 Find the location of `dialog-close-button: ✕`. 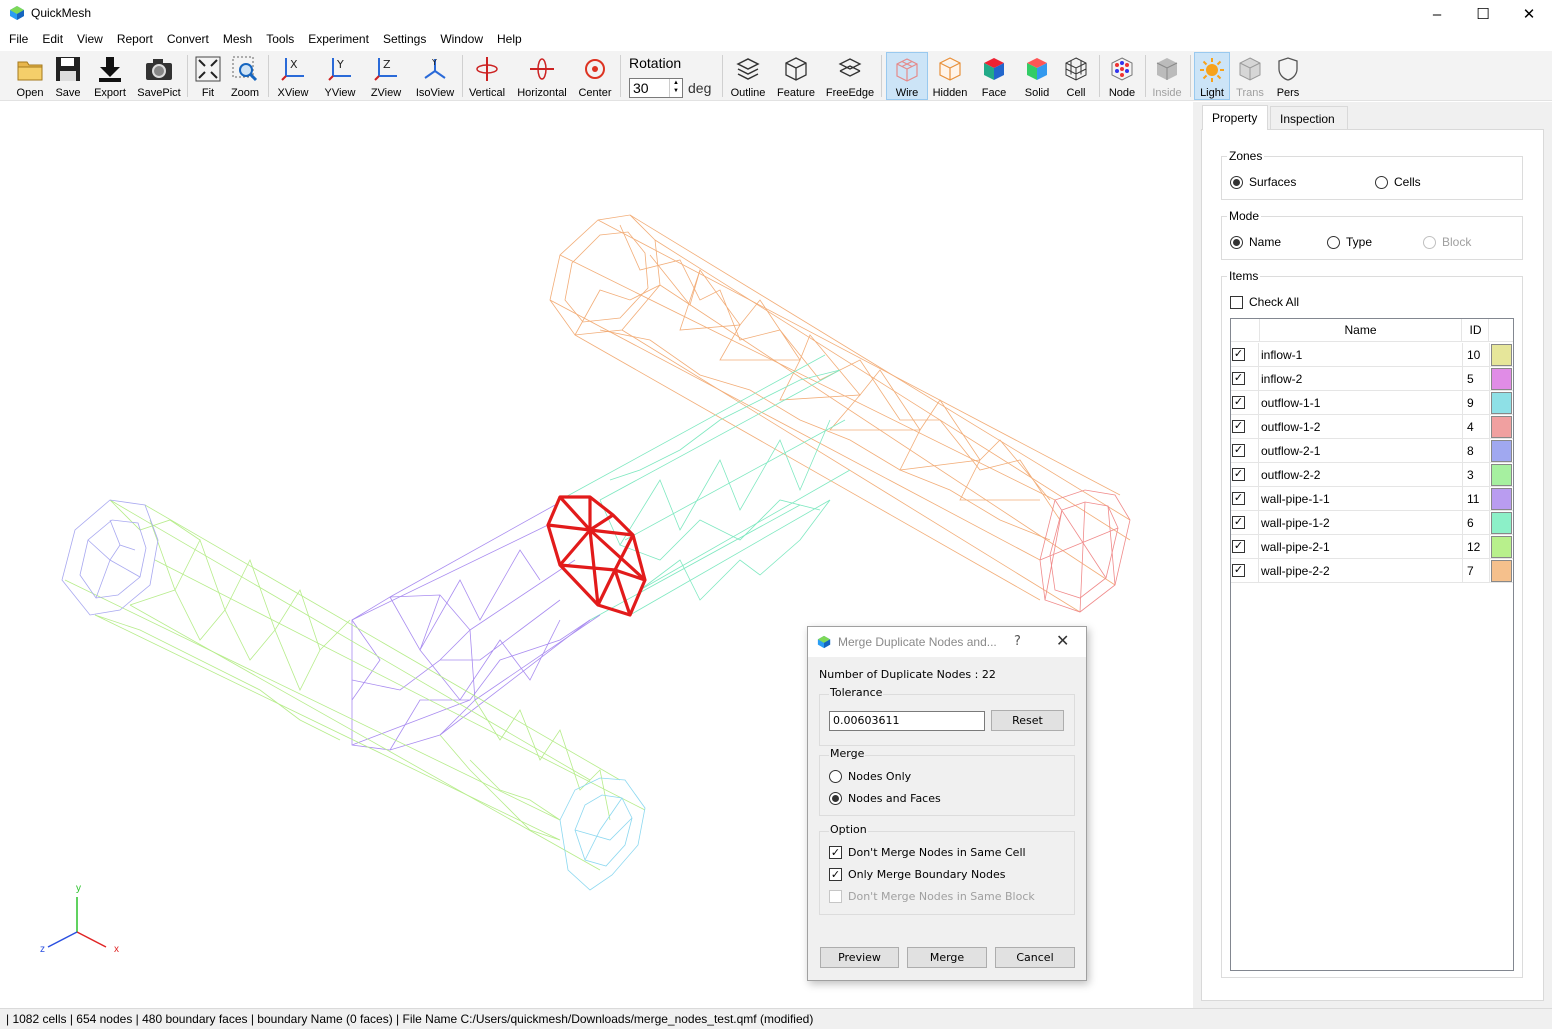

dialog-close-button: ✕ is located at coordinates (1062, 640).